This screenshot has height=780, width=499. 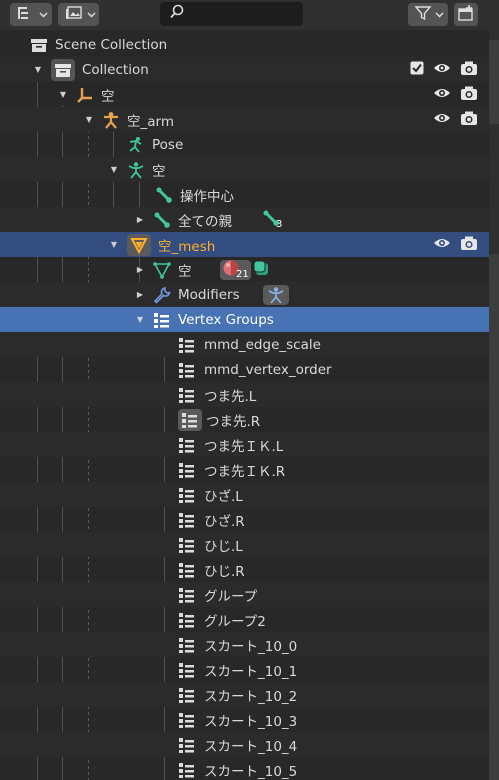 I want to click on vertex-group-label: ひじ.R, so click(x=224, y=571).